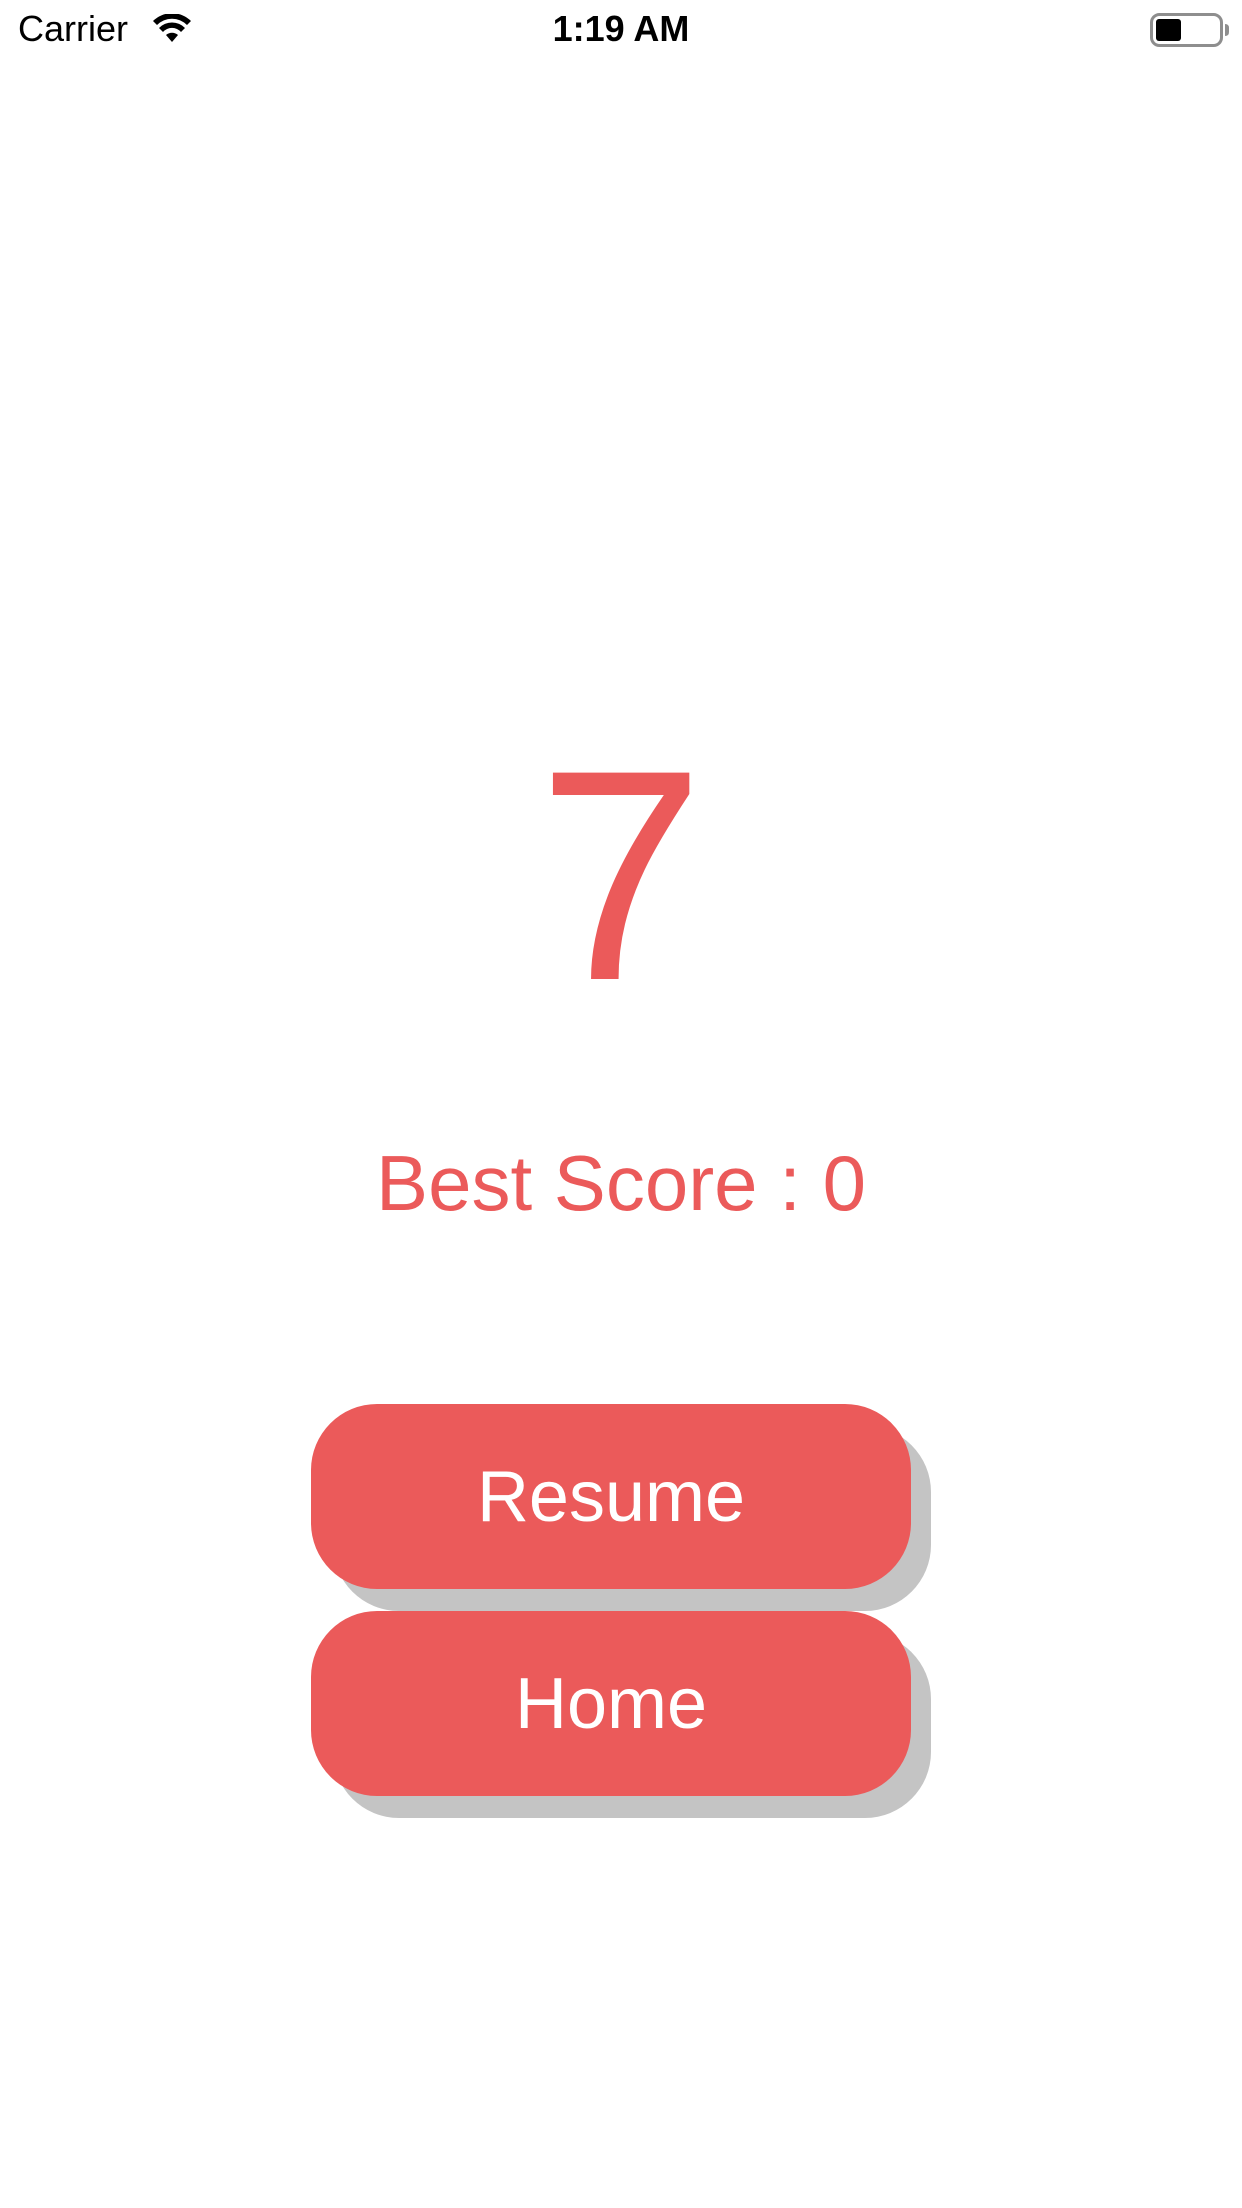  I want to click on resume-button-container: Resume, so click(621, 1507).